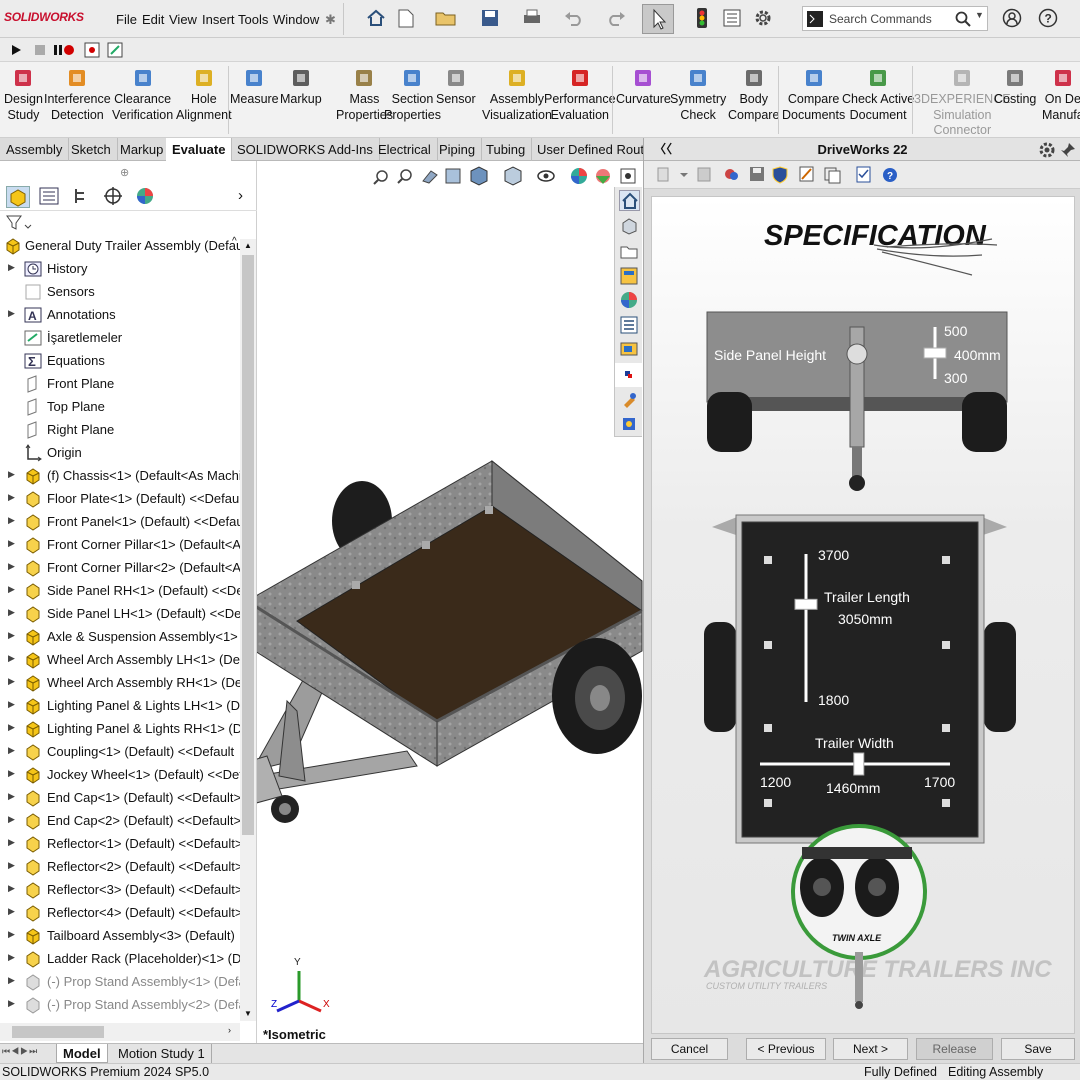 This screenshot has height=1080, width=1080. Describe the element at coordinates (702, 18) in the screenshot. I see `rebuild-traffic-light-icon` at that location.